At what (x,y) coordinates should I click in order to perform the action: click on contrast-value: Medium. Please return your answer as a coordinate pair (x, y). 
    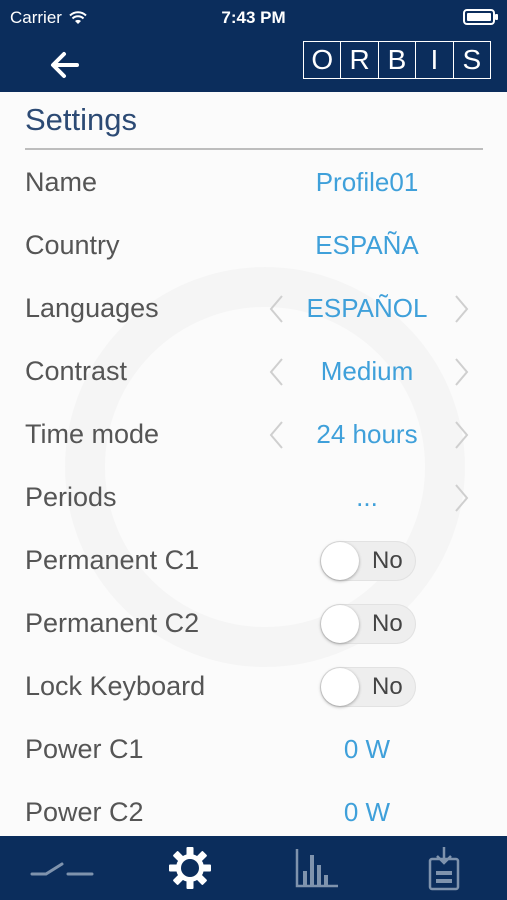
    Looking at the image, I should click on (367, 371).